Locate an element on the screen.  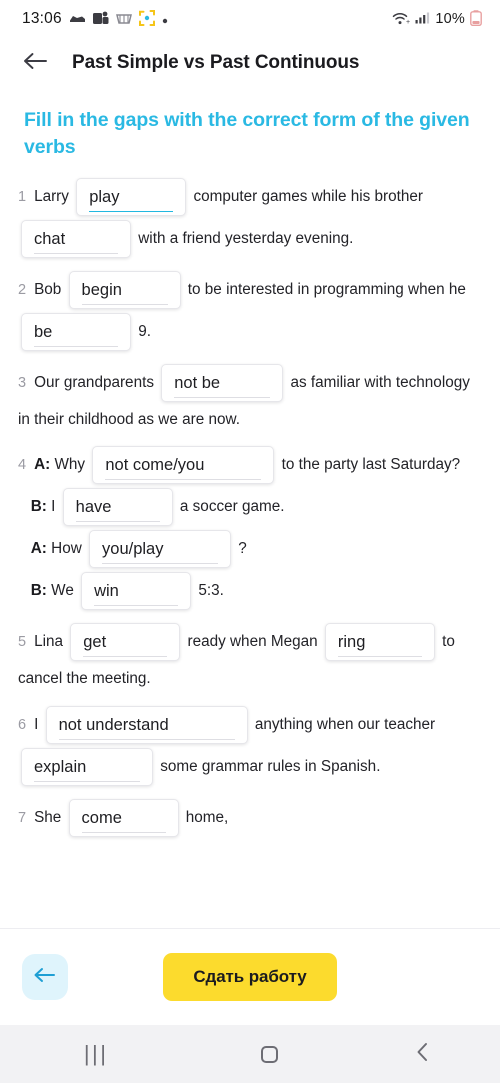
sentence-text: Bob is located at coordinates (48, 290).